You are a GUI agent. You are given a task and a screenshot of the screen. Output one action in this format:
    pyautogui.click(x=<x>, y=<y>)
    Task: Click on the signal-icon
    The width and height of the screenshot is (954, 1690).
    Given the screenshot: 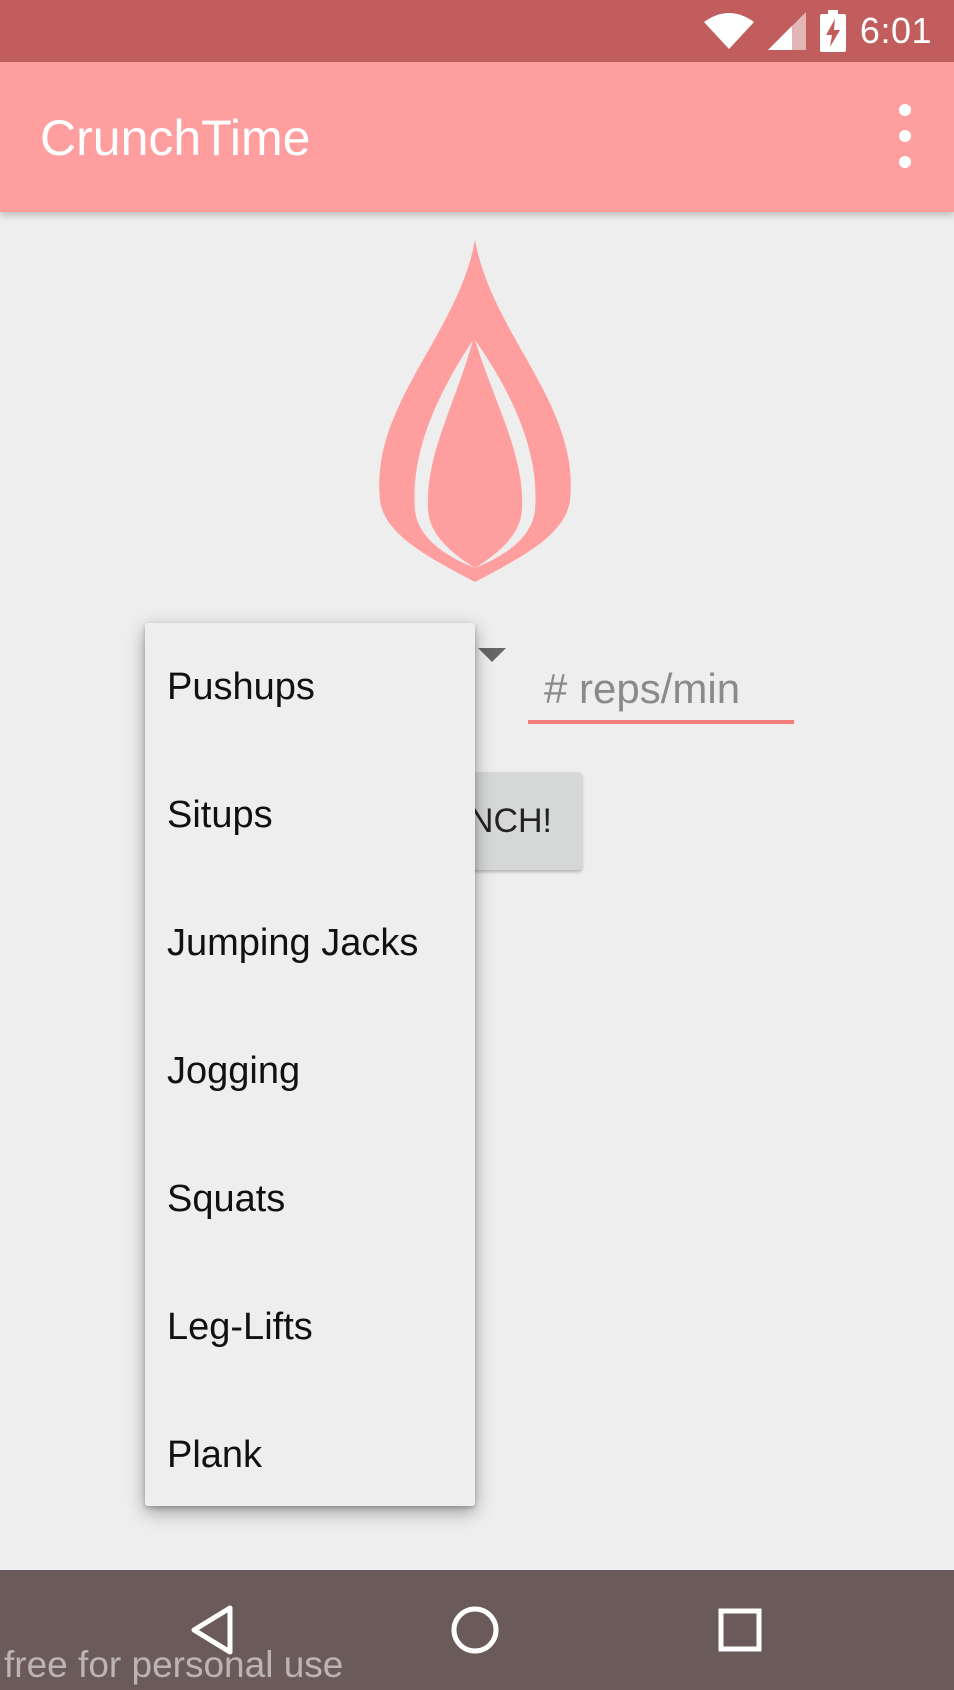 What is the action you would take?
    pyautogui.click(x=786, y=31)
    